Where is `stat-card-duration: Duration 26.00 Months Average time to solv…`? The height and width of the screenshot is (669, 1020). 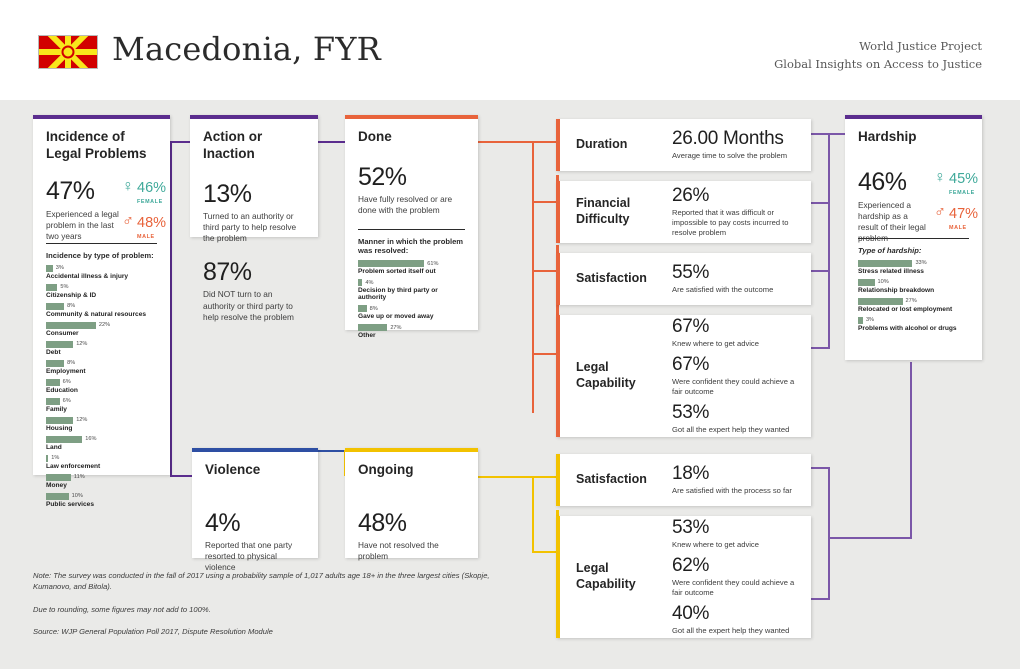 stat-card-duration: Duration 26.00 Months Average time to solv… is located at coordinates (683, 145).